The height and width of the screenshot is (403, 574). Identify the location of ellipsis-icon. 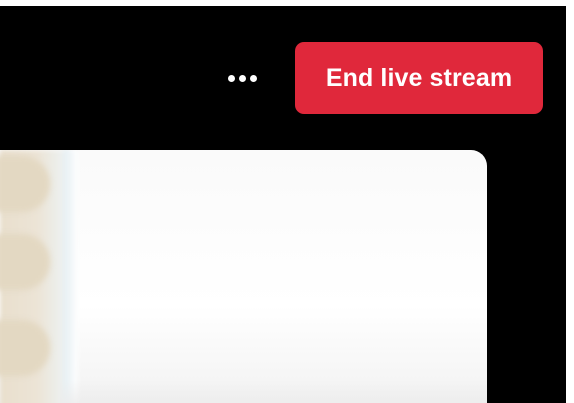
(242, 78).